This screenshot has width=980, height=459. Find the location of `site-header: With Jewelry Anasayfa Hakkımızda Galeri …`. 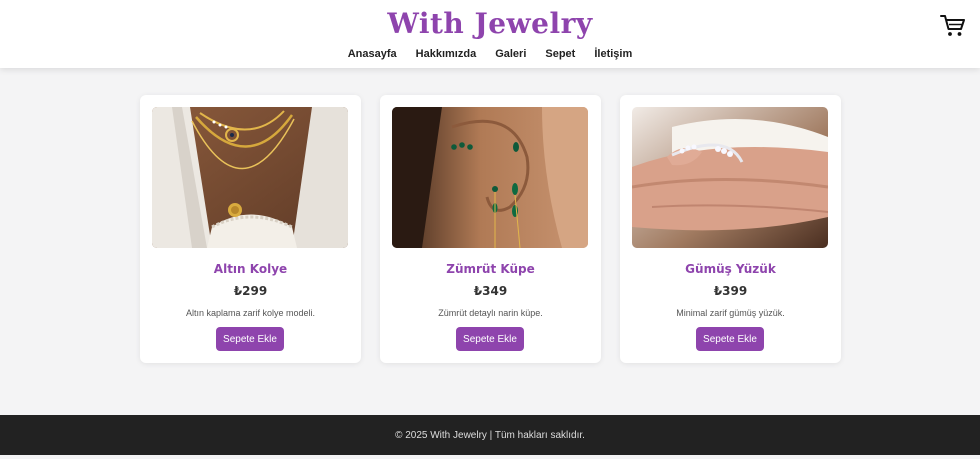

site-header: With Jewelry Anasayfa Hakkımızda Galeri … is located at coordinates (490, 34).